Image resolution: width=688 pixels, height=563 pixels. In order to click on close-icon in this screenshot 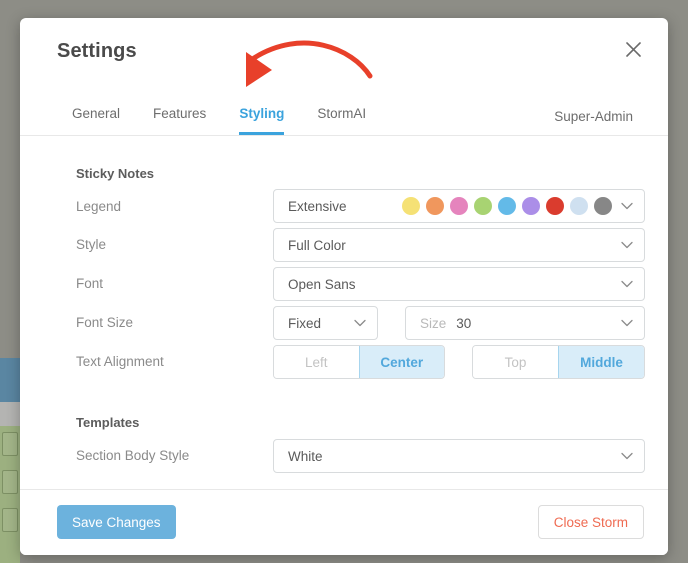, I will do `click(633, 49)`.